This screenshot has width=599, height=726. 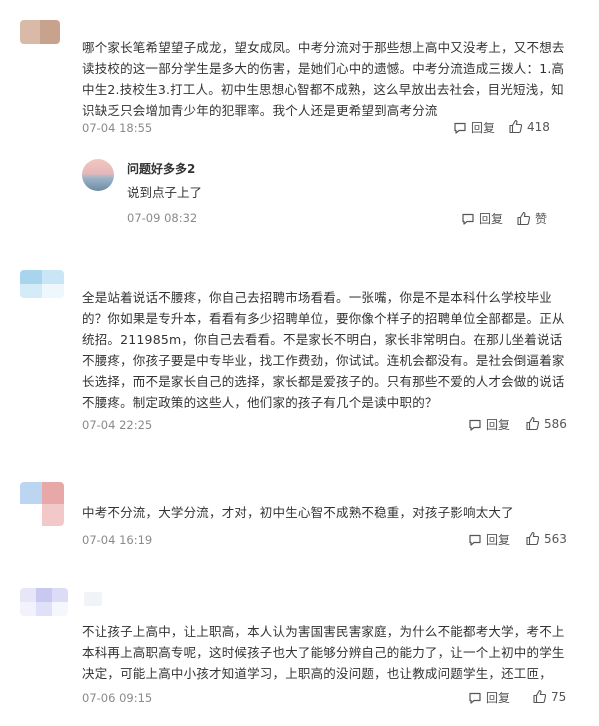 I want to click on comment-date: 07-04 16:19, so click(x=117, y=540).